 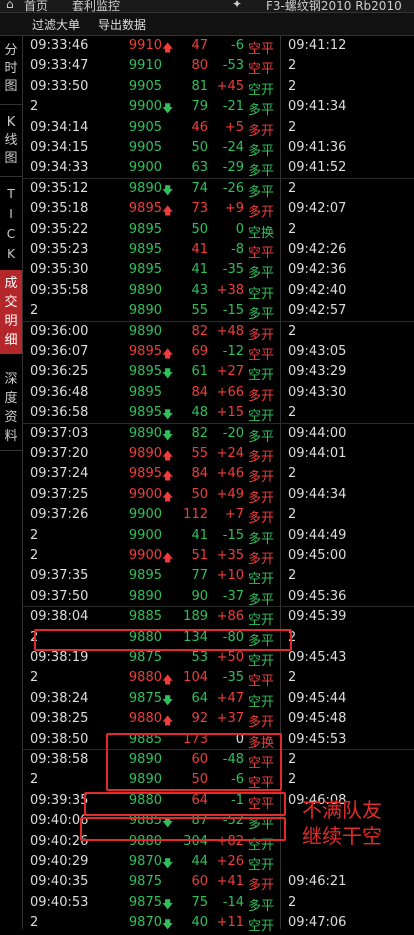 What do you see at coordinates (233, 311) in the screenshot?
I see `open-interest-change: -15` at bounding box center [233, 311].